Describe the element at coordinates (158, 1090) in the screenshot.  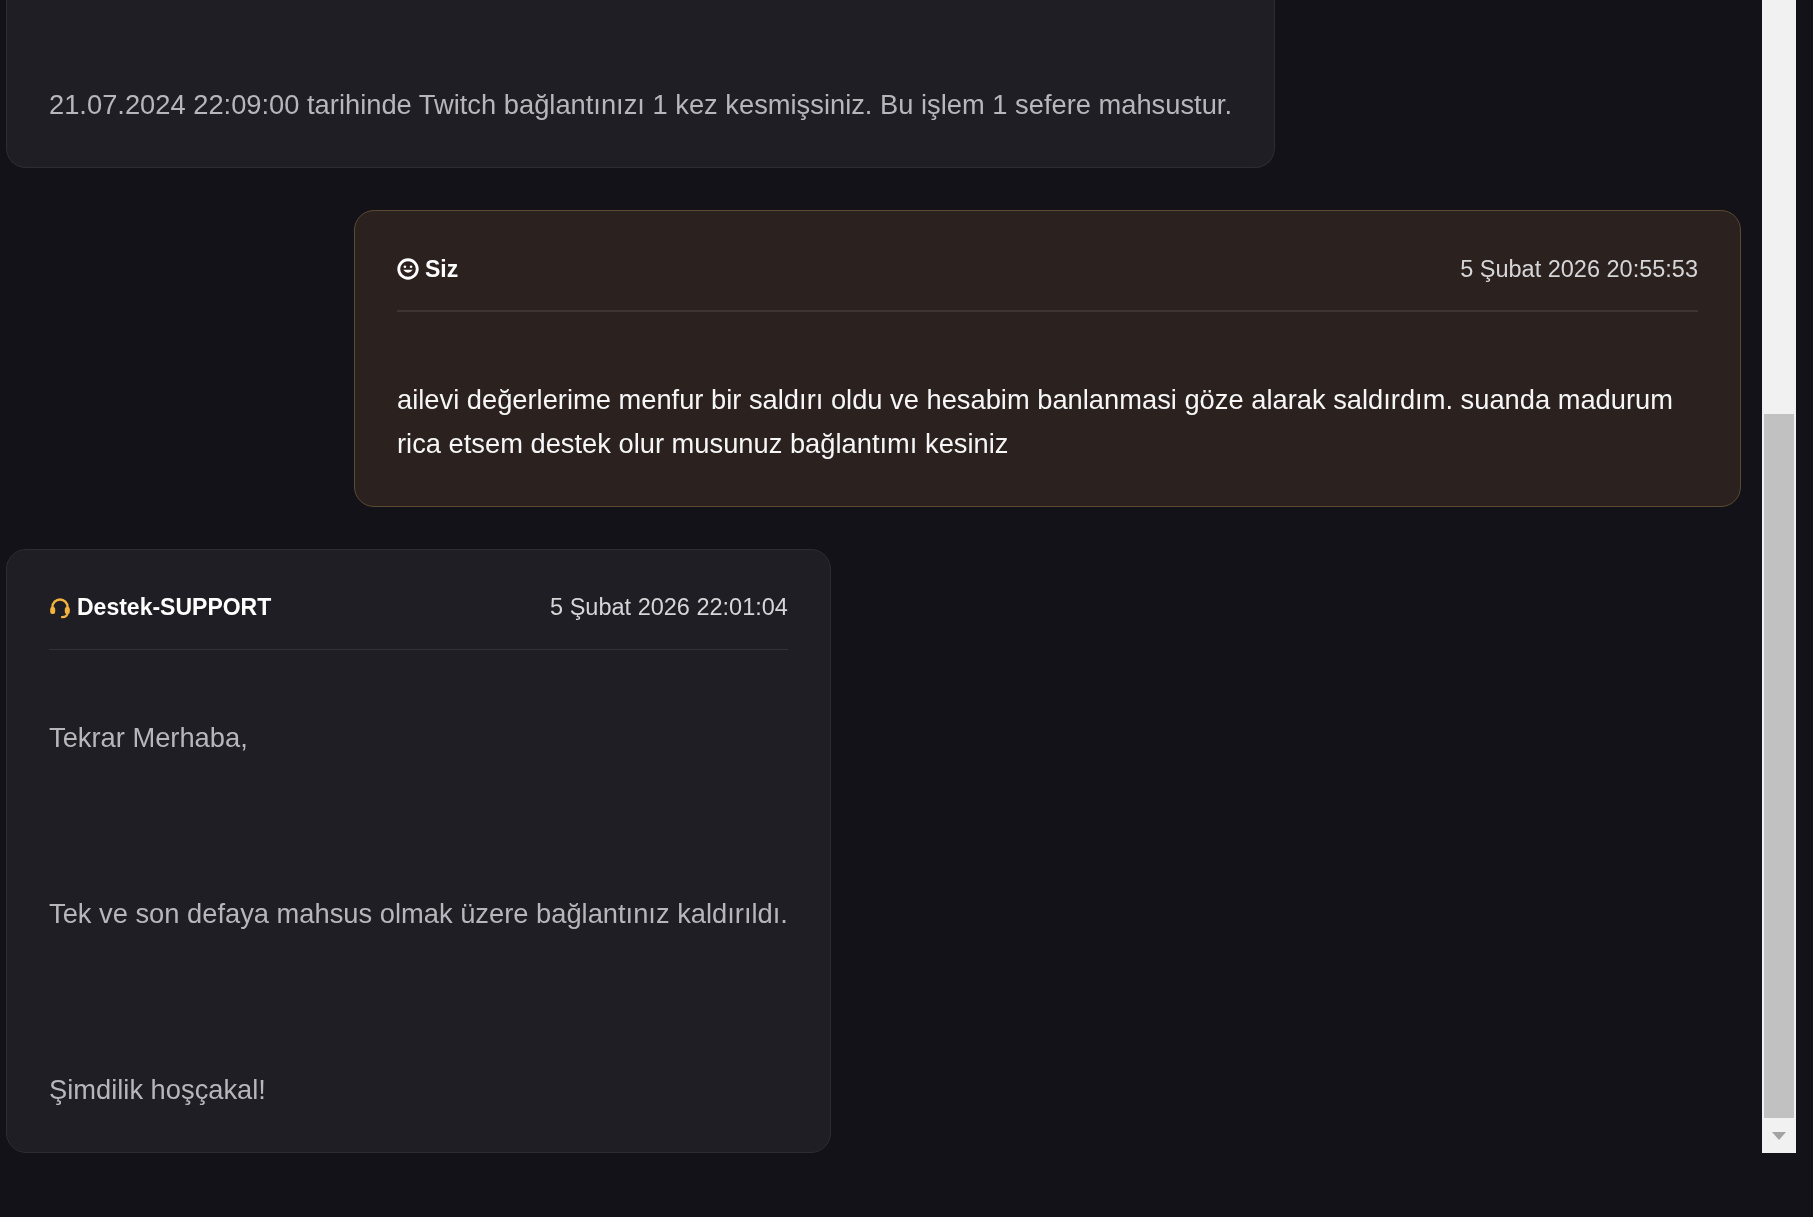
I see `message-text: Şimdilik hoşçakal!` at that location.